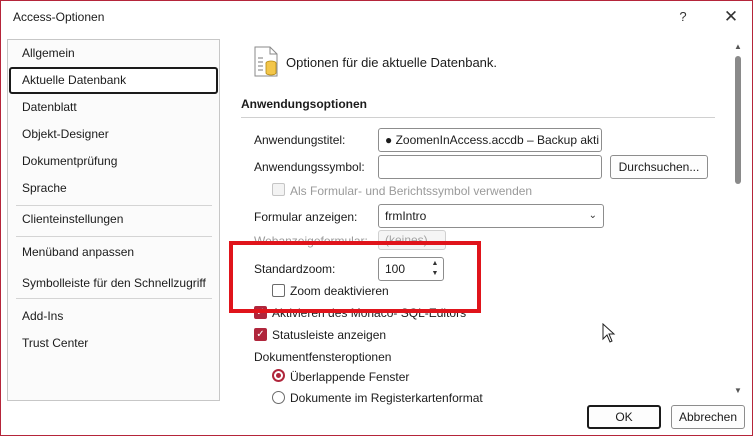  What do you see at coordinates (376, 17) in the screenshot?
I see `title-bar: Access-Optionen ? ✕` at bounding box center [376, 17].